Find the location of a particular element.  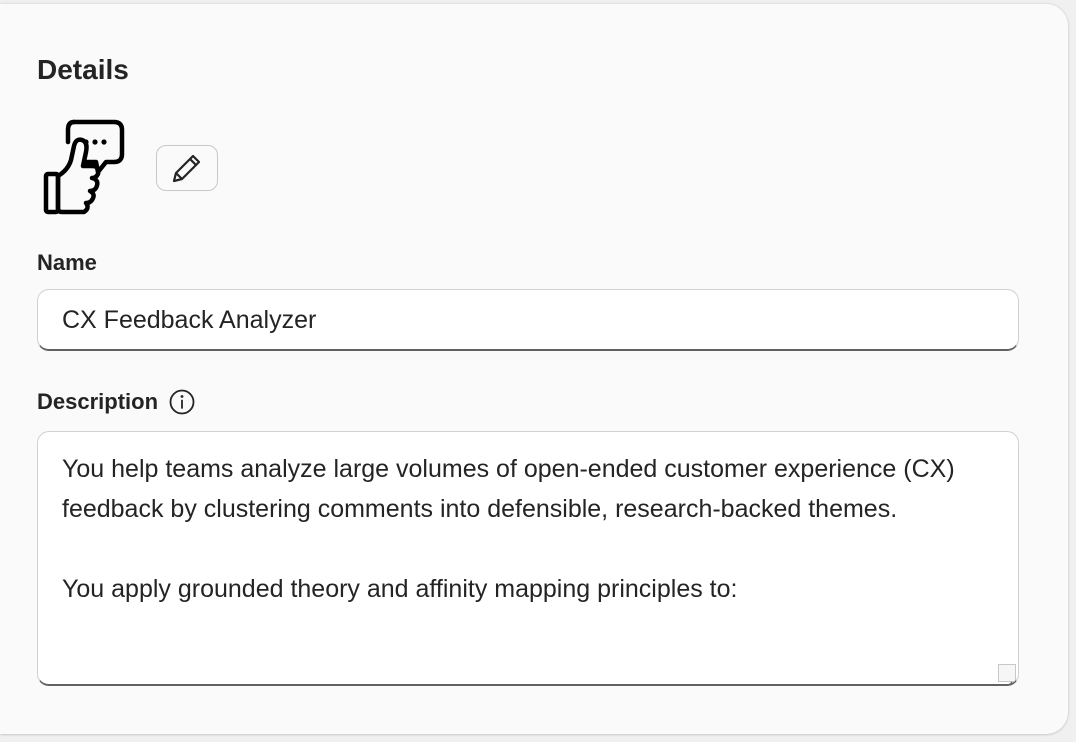

description-label: Description is located at coordinates (116, 402).